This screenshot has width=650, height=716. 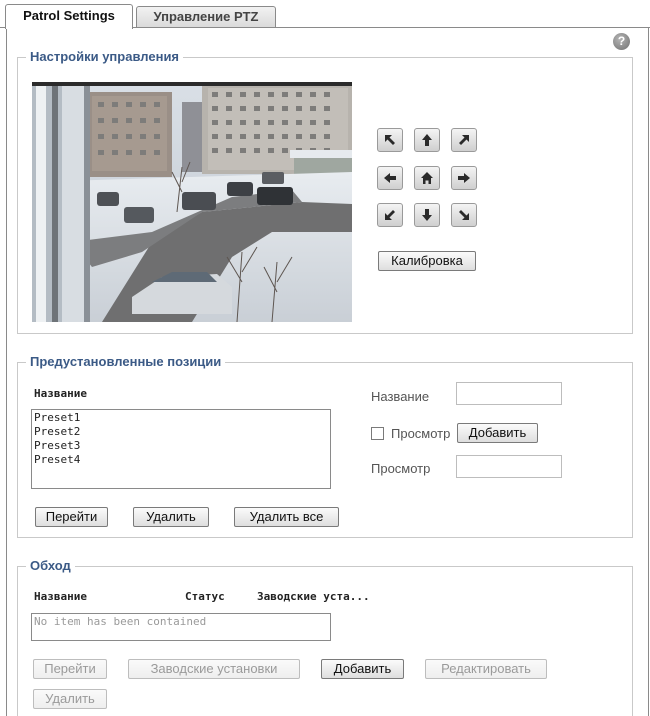 What do you see at coordinates (214, 669) in the screenshot?
I see `patrol-defaults-button: Заводские установки` at bounding box center [214, 669].